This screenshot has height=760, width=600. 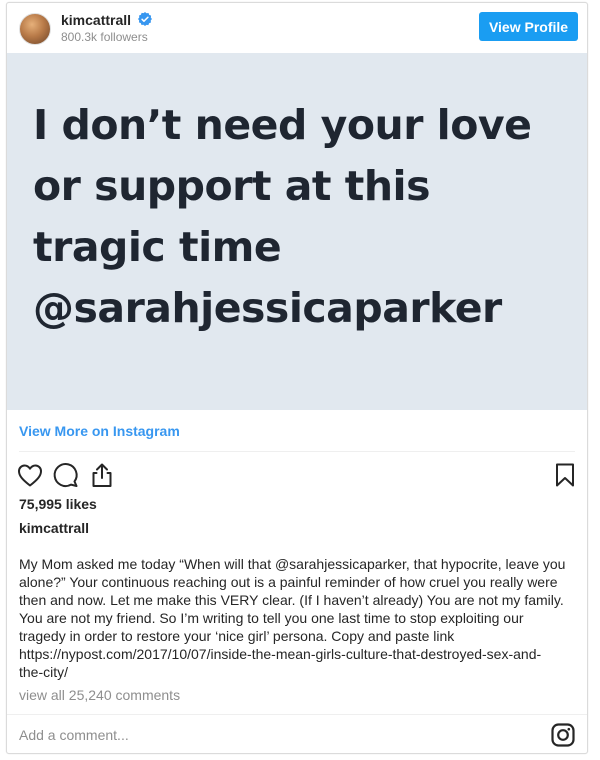 What do you see at coordinates (99, 695) in the screenshot?
I see `view-all-comments-link: view all 25,240 comments` at bounding box center [99, 695].